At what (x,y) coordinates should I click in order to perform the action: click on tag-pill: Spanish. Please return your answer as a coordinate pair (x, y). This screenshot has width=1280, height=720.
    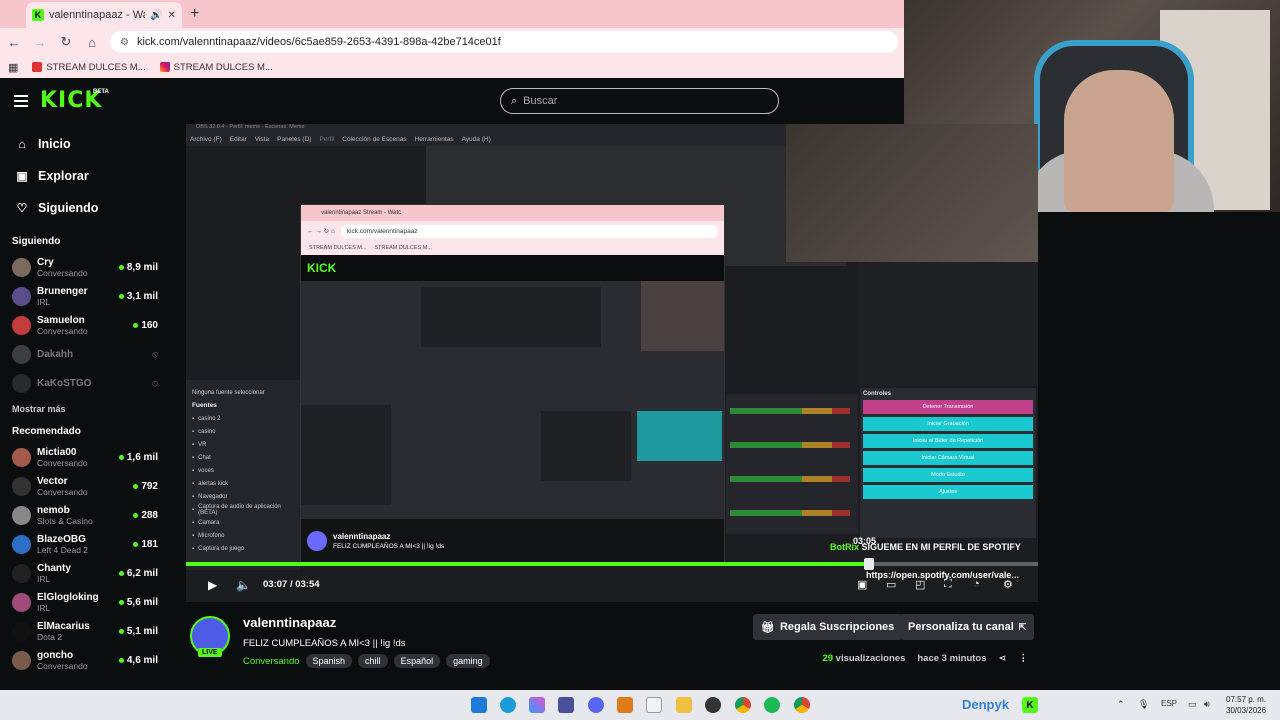
    Looking at the image, I should click on (329, 661).